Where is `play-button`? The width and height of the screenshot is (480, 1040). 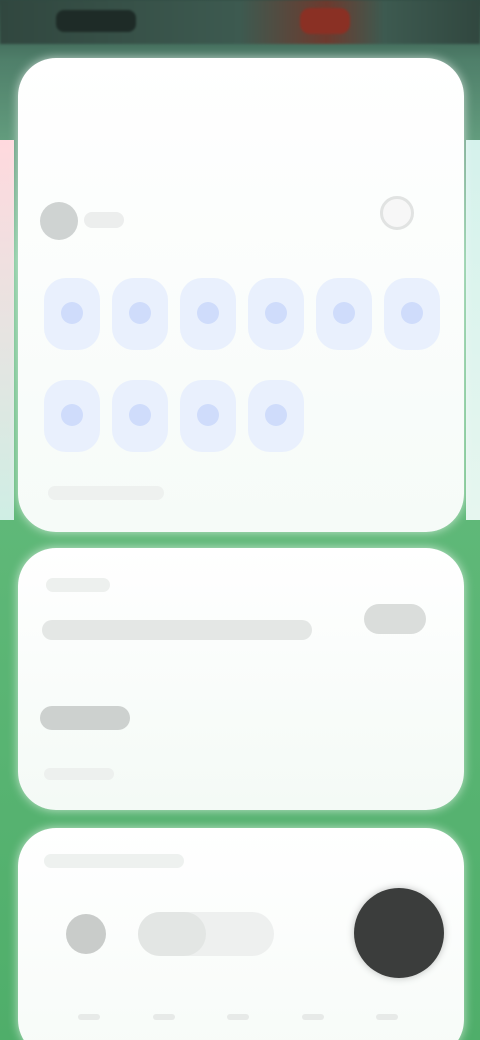 play-button is located at coordinates (399, 933).